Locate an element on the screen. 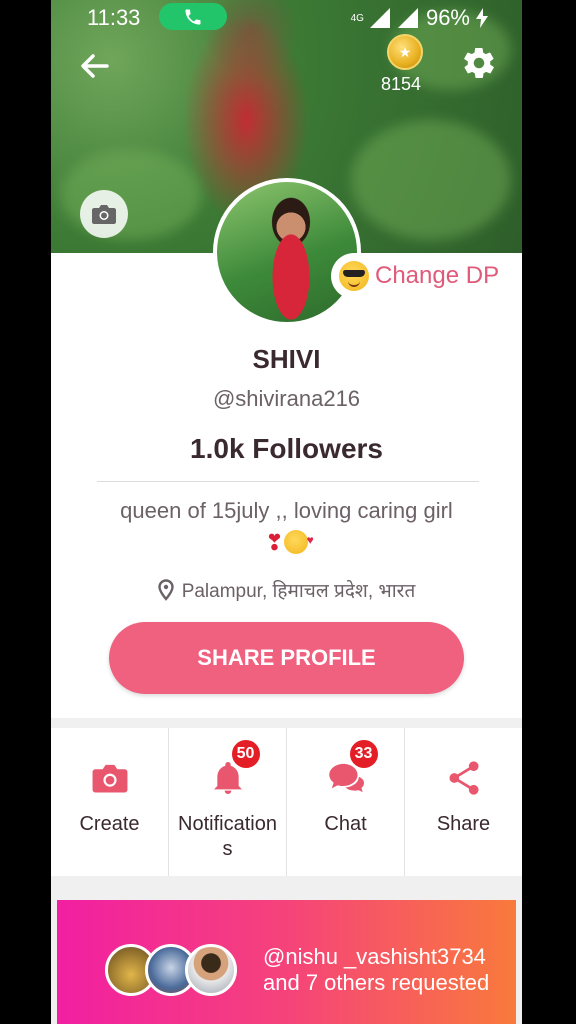  change-dp-label: Change DP is located at coordinates (437, 275).